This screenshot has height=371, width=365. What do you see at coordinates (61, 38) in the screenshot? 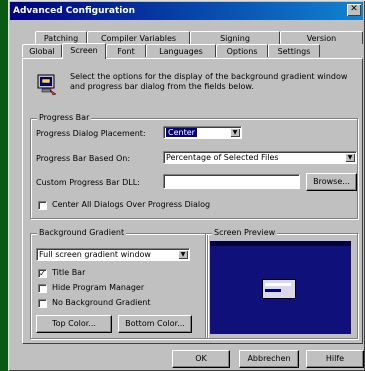
I see `tab-label: Patching` at bounding box center [61, 38].